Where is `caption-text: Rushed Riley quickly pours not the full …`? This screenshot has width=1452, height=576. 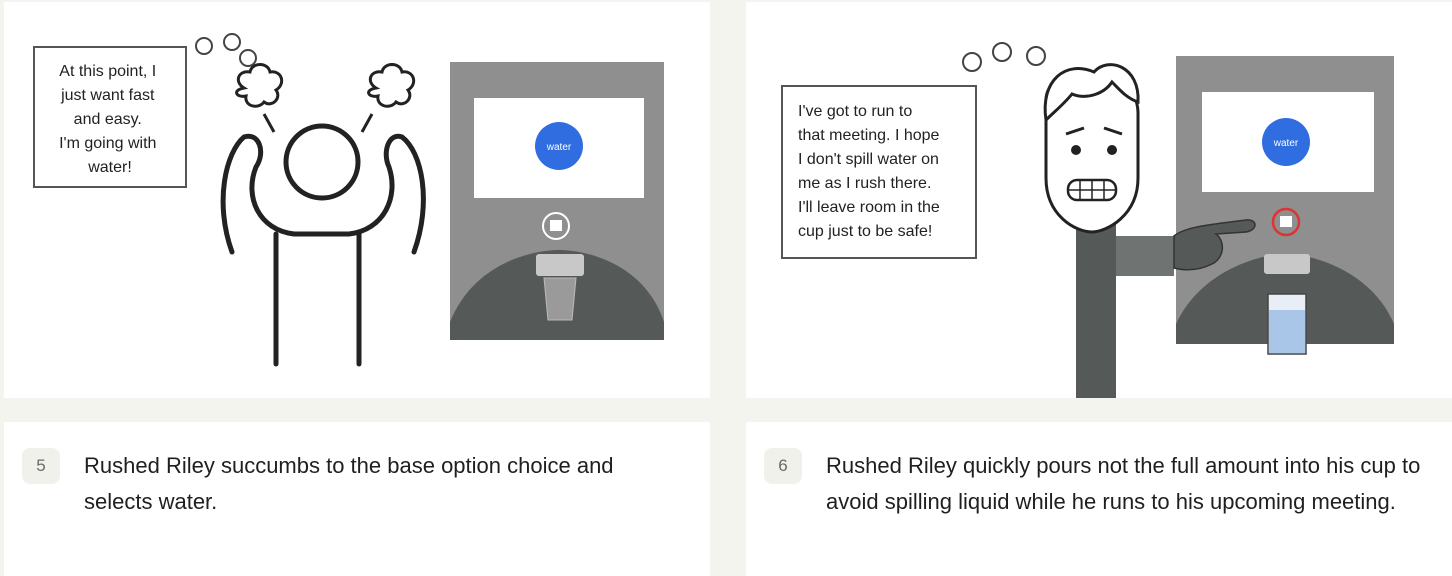 caption-text: Rushed Riley quickly pours not the full … is located at coordinates (1123, 483).